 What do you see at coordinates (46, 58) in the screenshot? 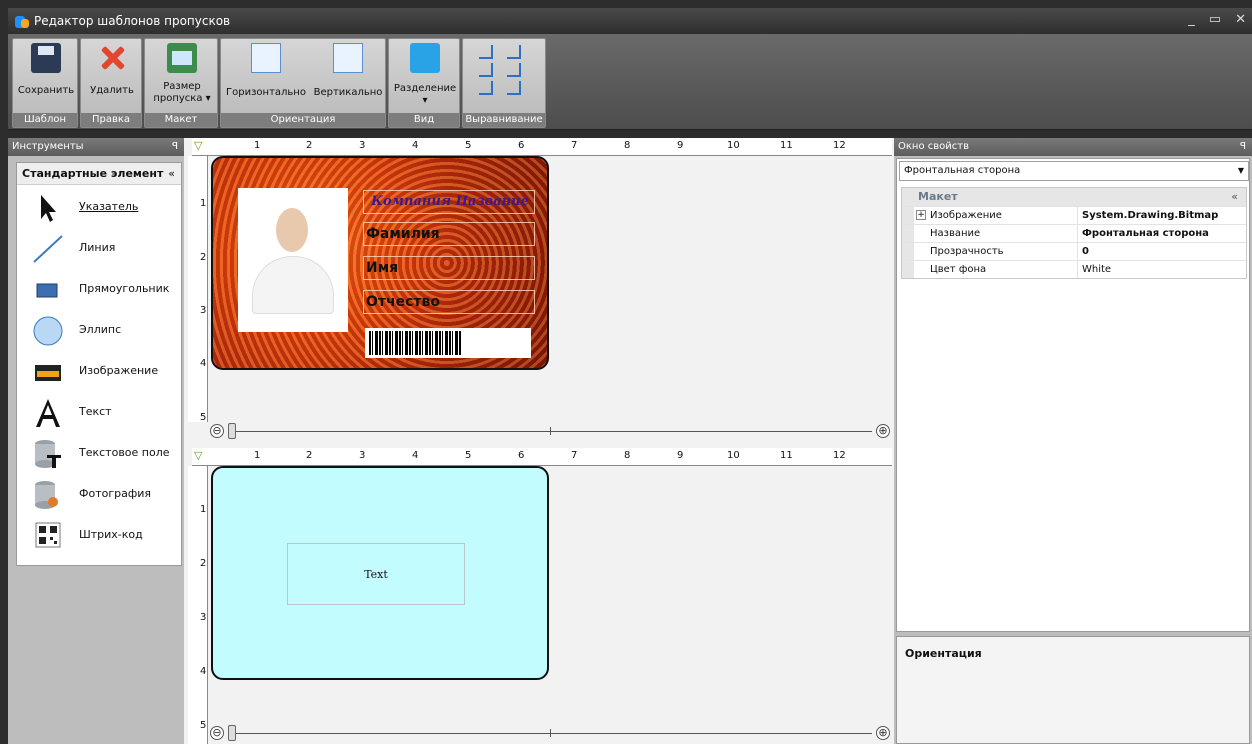
I see `save-icon` at bounding box center [46, 58].